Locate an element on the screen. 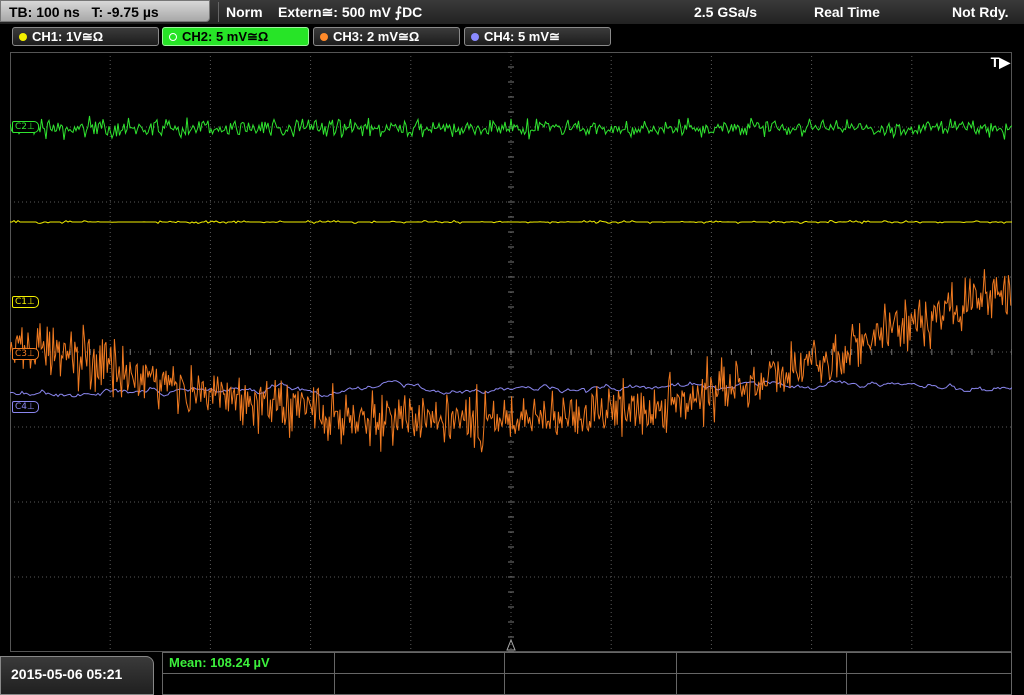 This screenshot has width=1024, height=695. channel-1-button: CH1: 1V≅Ω is located at coordinates (85, 36).